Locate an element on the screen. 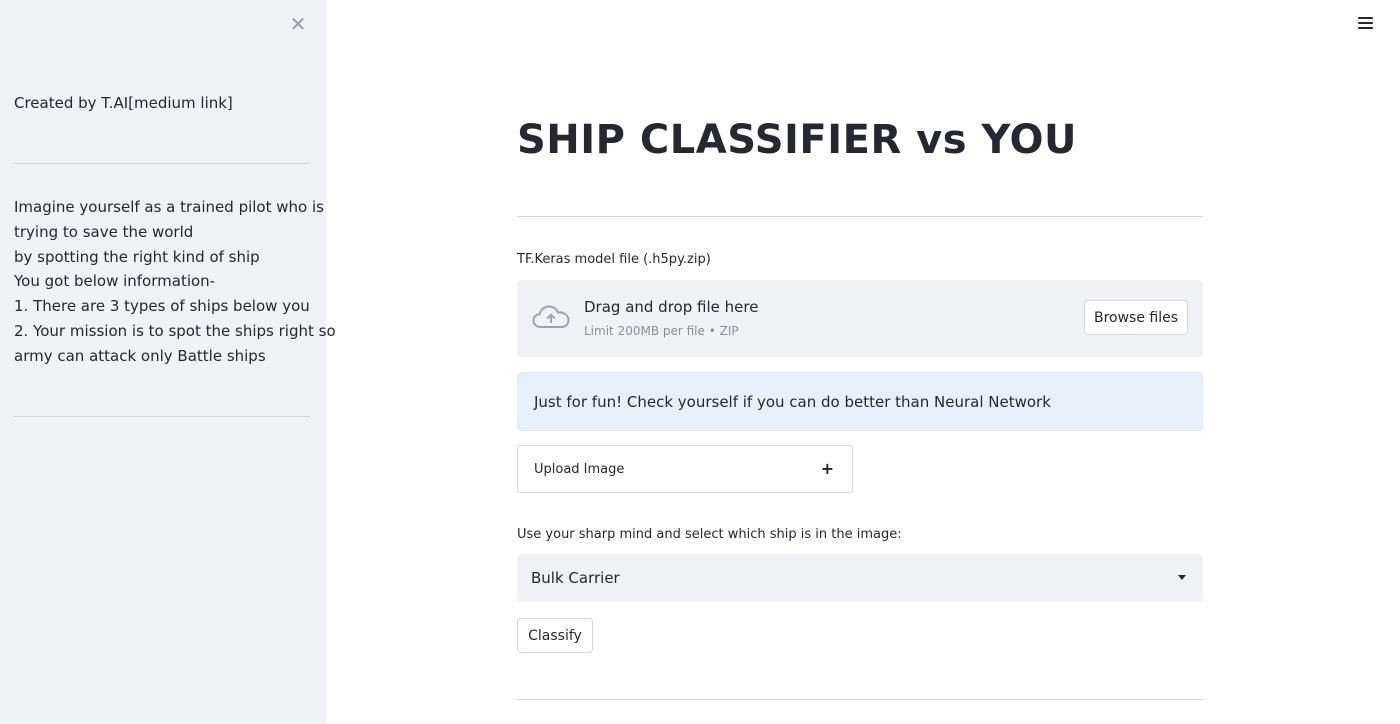 The width and height of the screenshot is (1400, 724). model-uploader-label: TF.Keras model file (.h5py.zip) is located at coordinates (614, 259).